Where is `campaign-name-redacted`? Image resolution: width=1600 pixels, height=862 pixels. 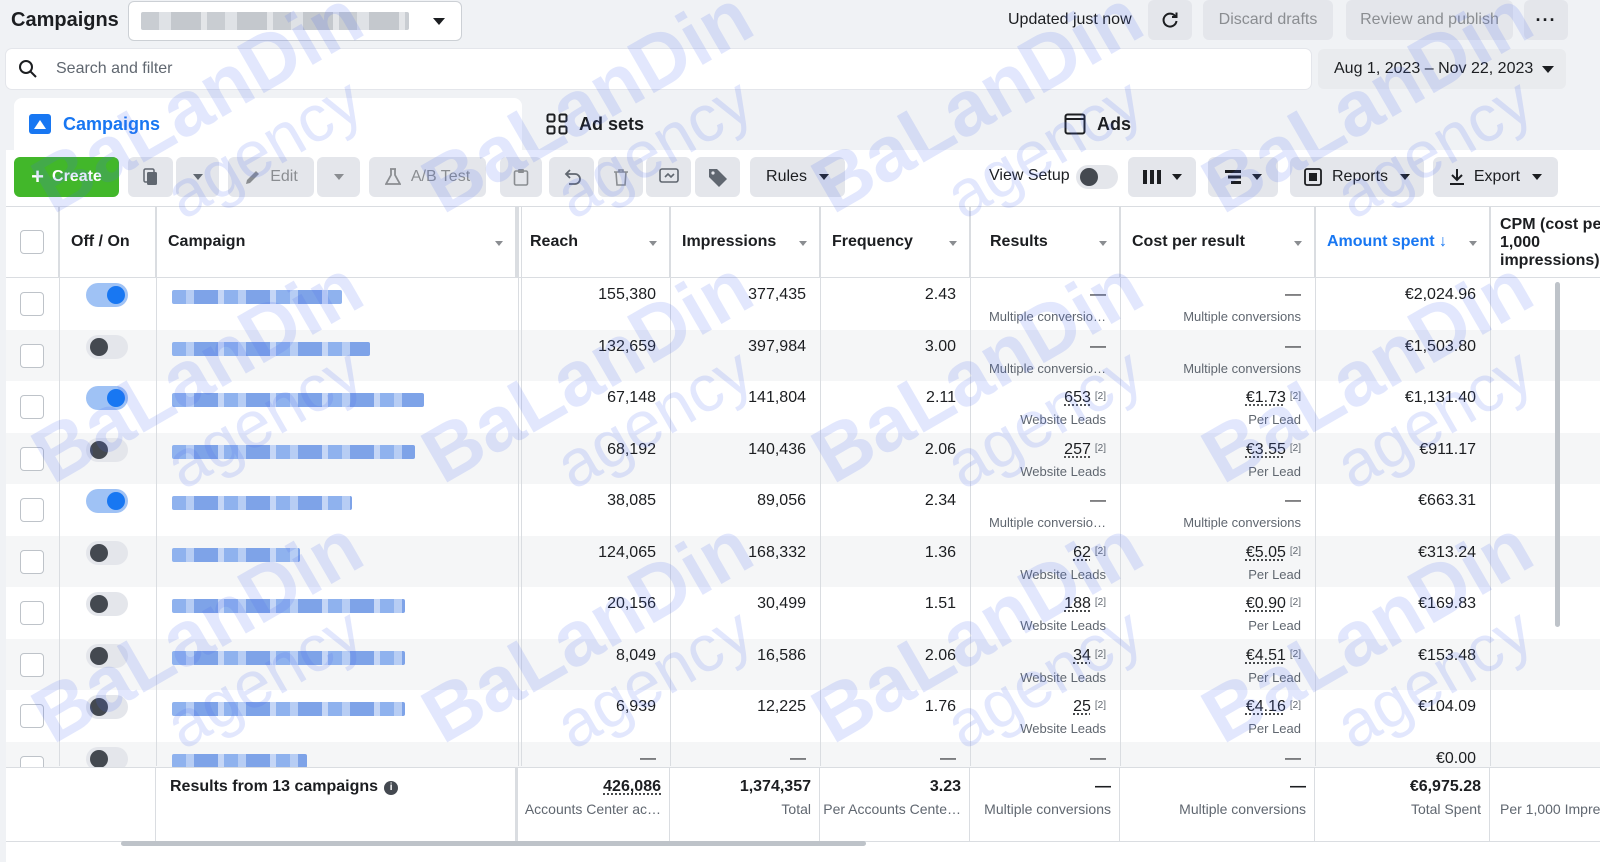 campaign-name-redacted is located at coordinates (271, 348).